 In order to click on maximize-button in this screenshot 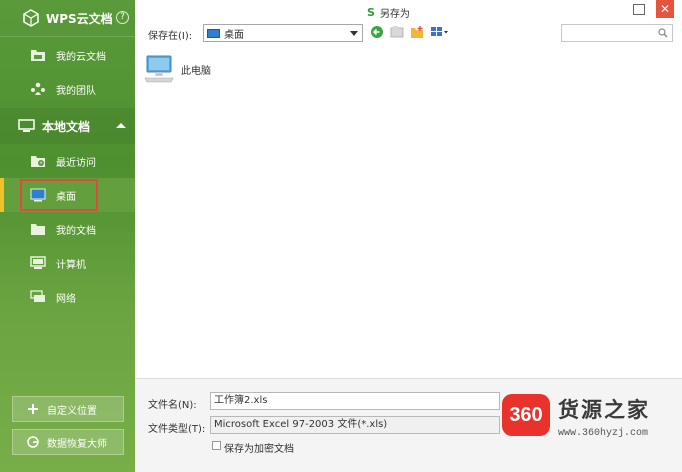, I will do `click(639, 9)`.